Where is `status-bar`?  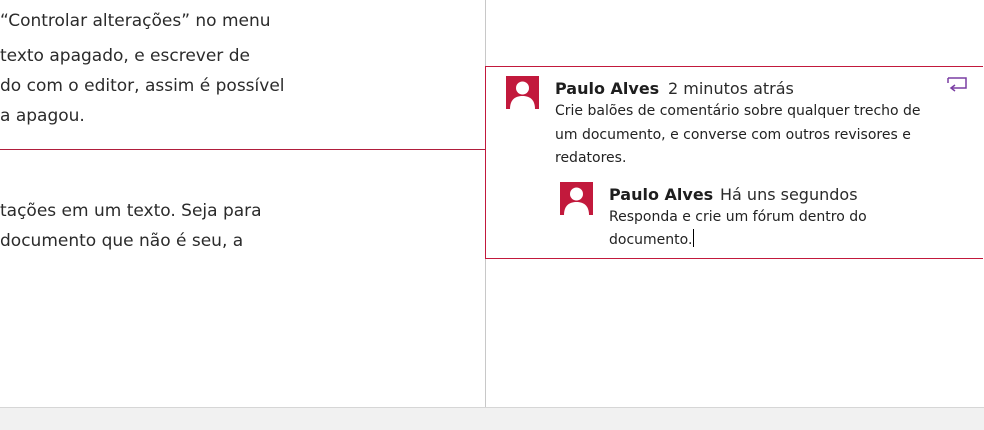
status-bar is located at coordinates (492, 418).